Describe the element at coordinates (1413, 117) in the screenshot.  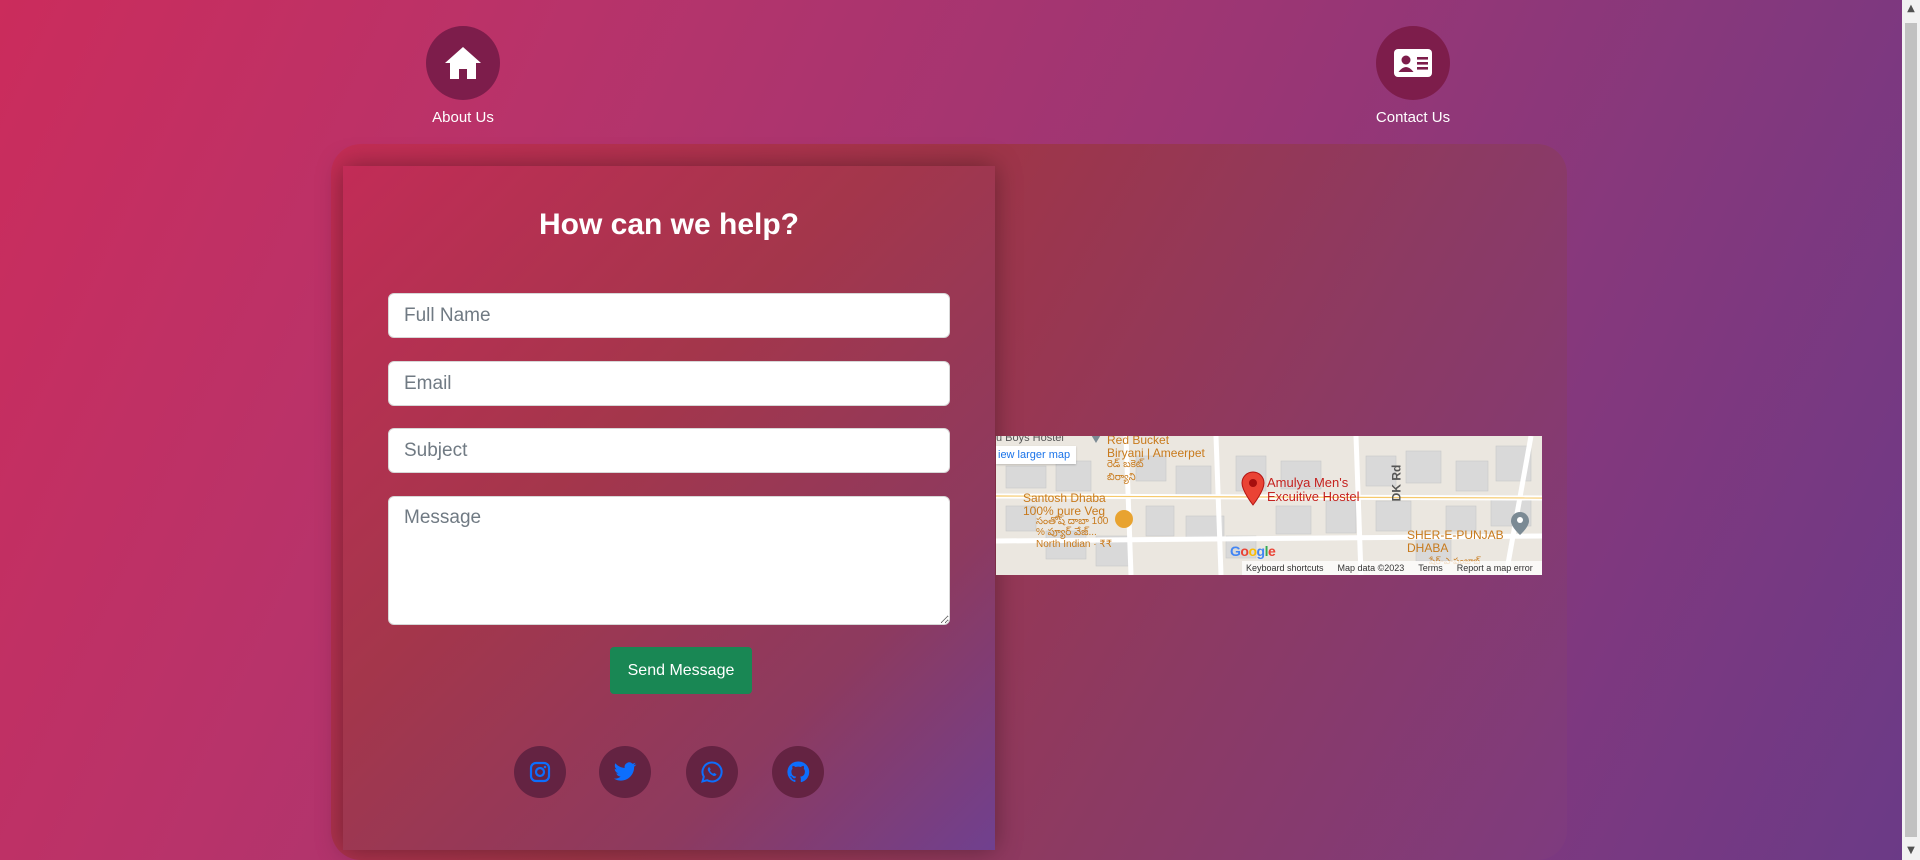
I see `nav-contact-label: Contact Us` at that location.